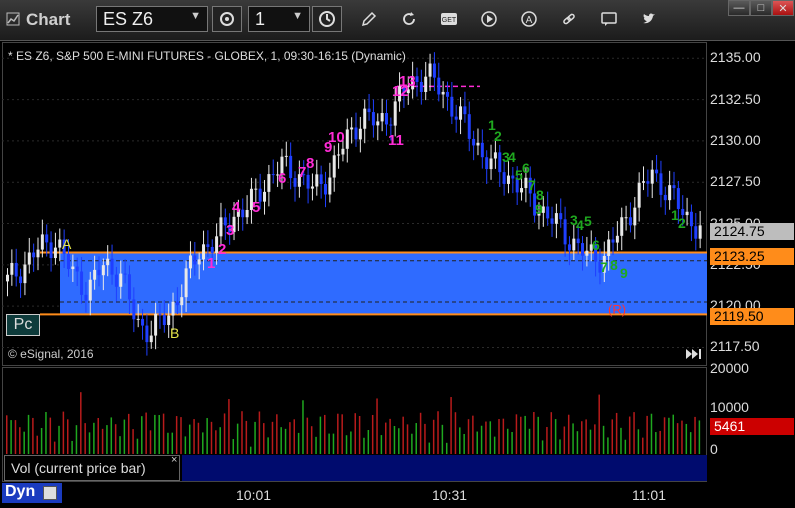 The width and height of the screenshot is (795, 508). What do you see at coordinates (23, 325) in the screenshot?
I see `pc-level-label: Pc` at bounding box center [23, 325].